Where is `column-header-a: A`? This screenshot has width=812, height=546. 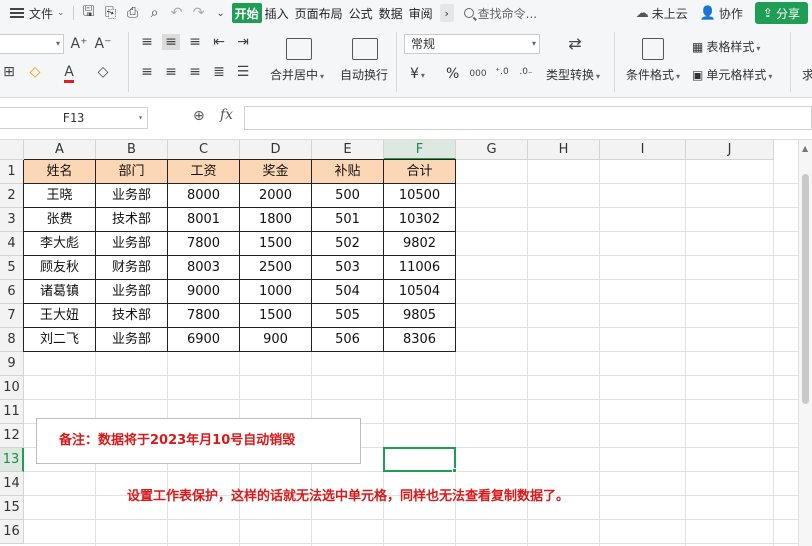 column-header-a: A is located at coordinates (60, 150).